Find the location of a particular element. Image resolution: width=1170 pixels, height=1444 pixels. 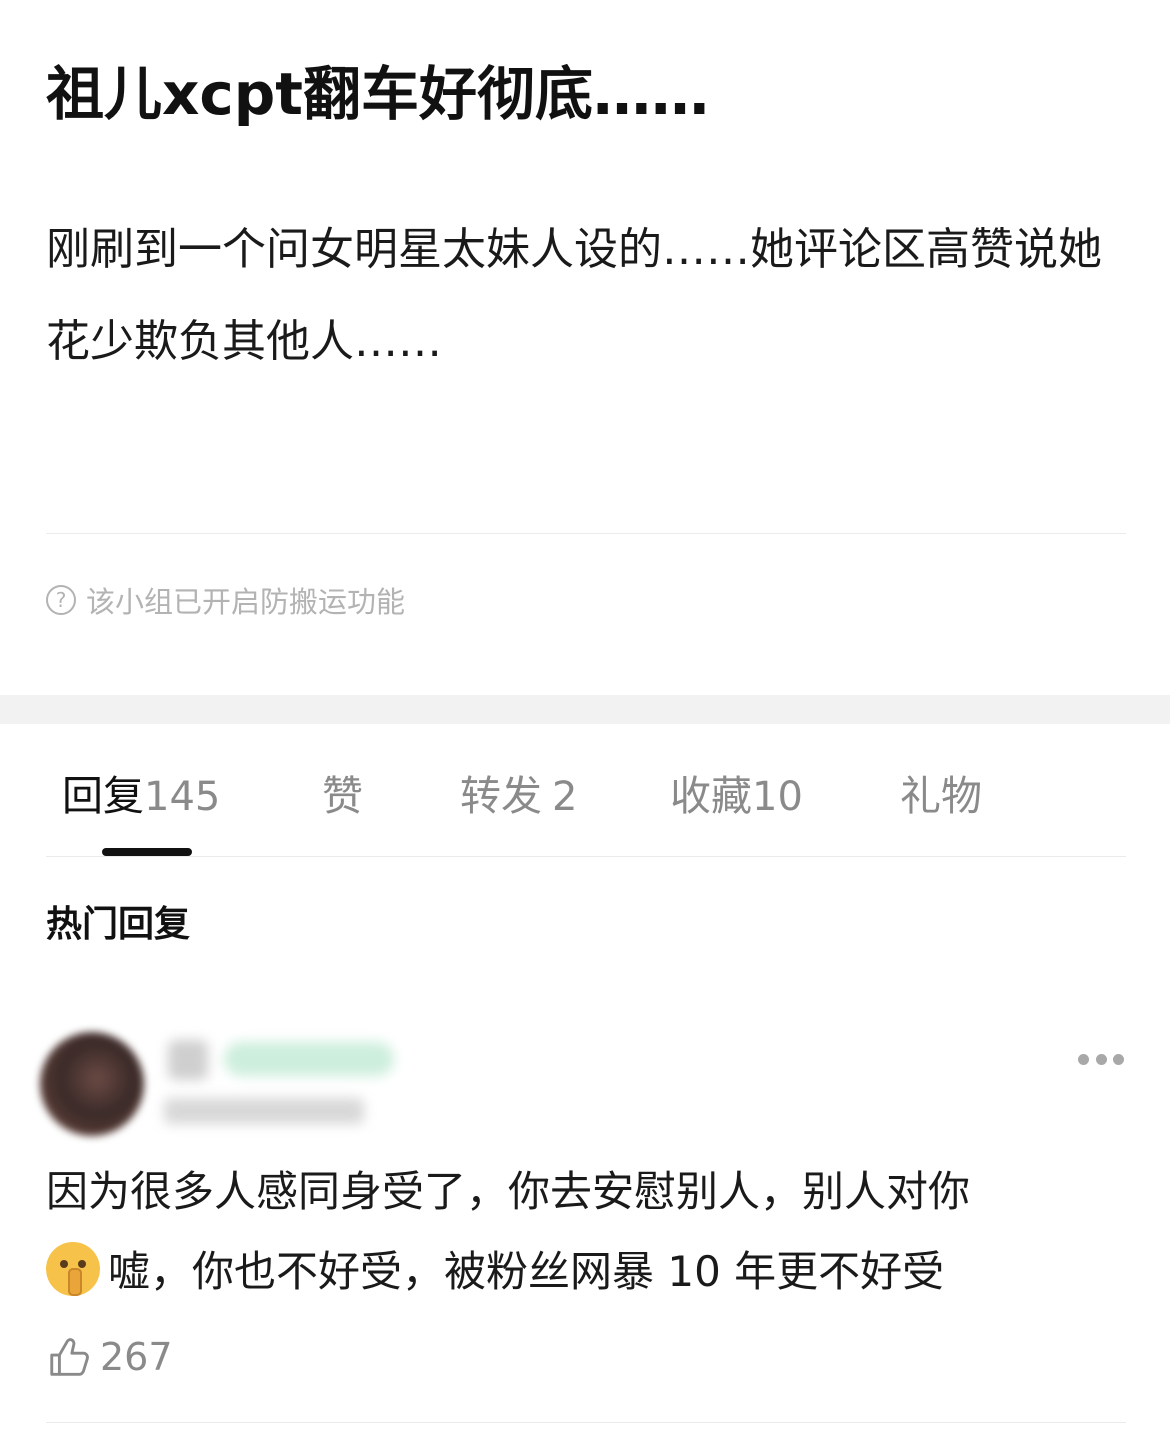

tab-label: 礼物 is located at coordinates (941, 796).